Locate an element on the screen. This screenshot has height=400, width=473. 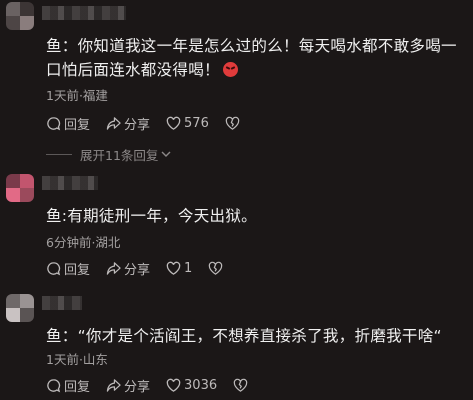
like-count: 1 is located at coordinates (188, 268).